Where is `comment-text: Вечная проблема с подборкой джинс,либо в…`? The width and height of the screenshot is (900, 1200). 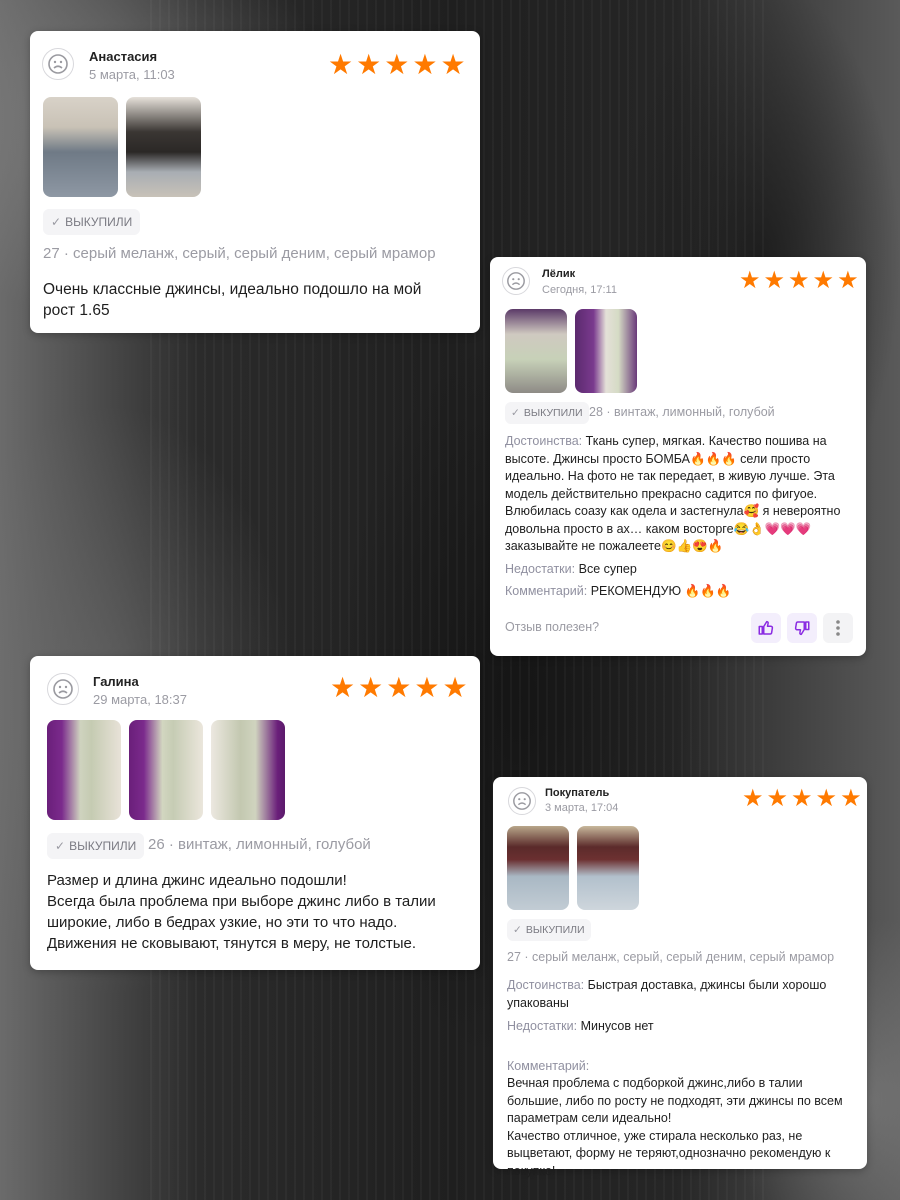 comment-text: Вечная проблема с подборкой джинс,либо в… is located at coordinates (675, 1127).